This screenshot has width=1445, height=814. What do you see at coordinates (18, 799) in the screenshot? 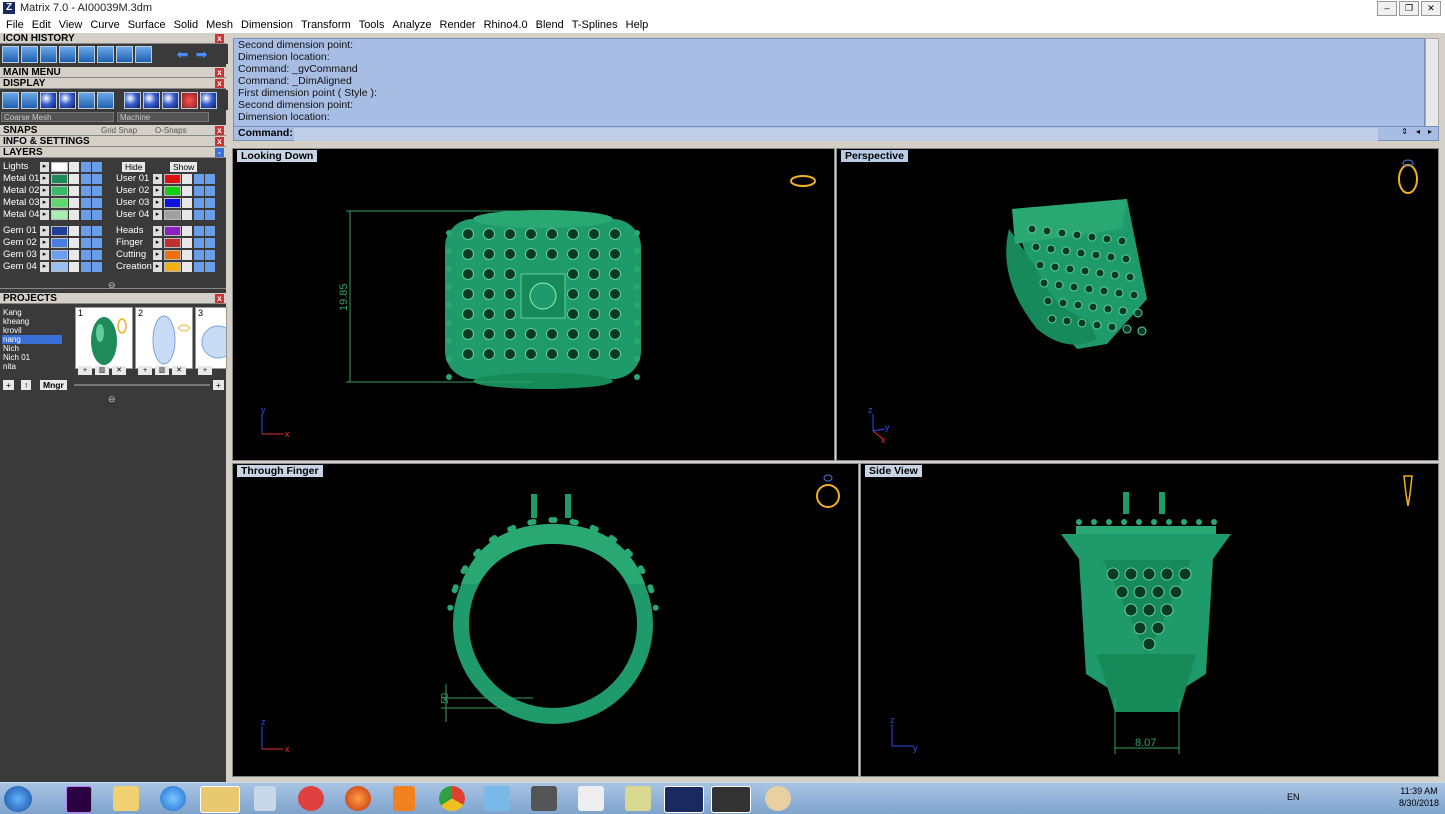
I see `start-orb-icon` at bounding box center [18, 799].